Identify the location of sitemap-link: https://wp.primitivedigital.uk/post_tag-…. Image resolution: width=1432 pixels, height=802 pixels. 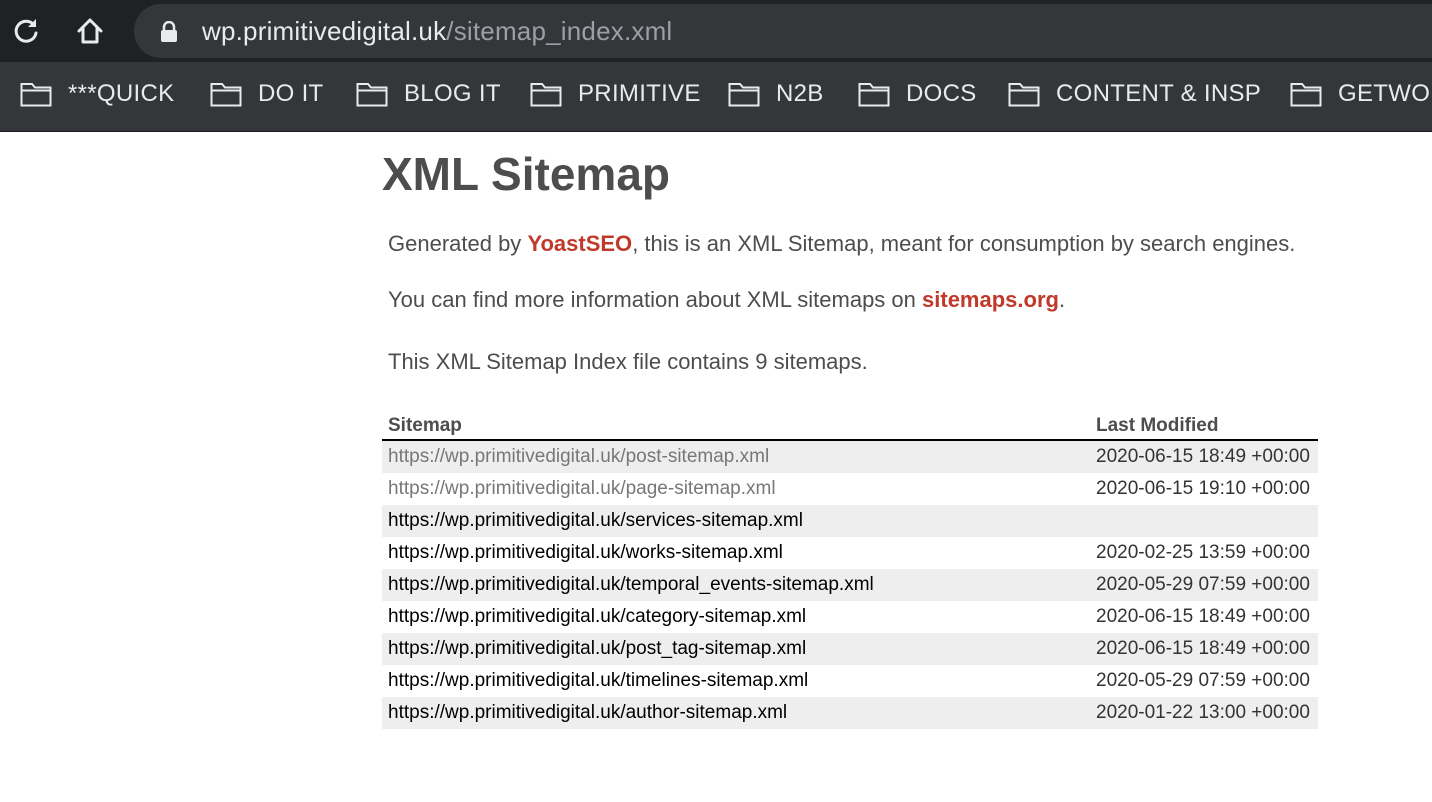
(597, 648).